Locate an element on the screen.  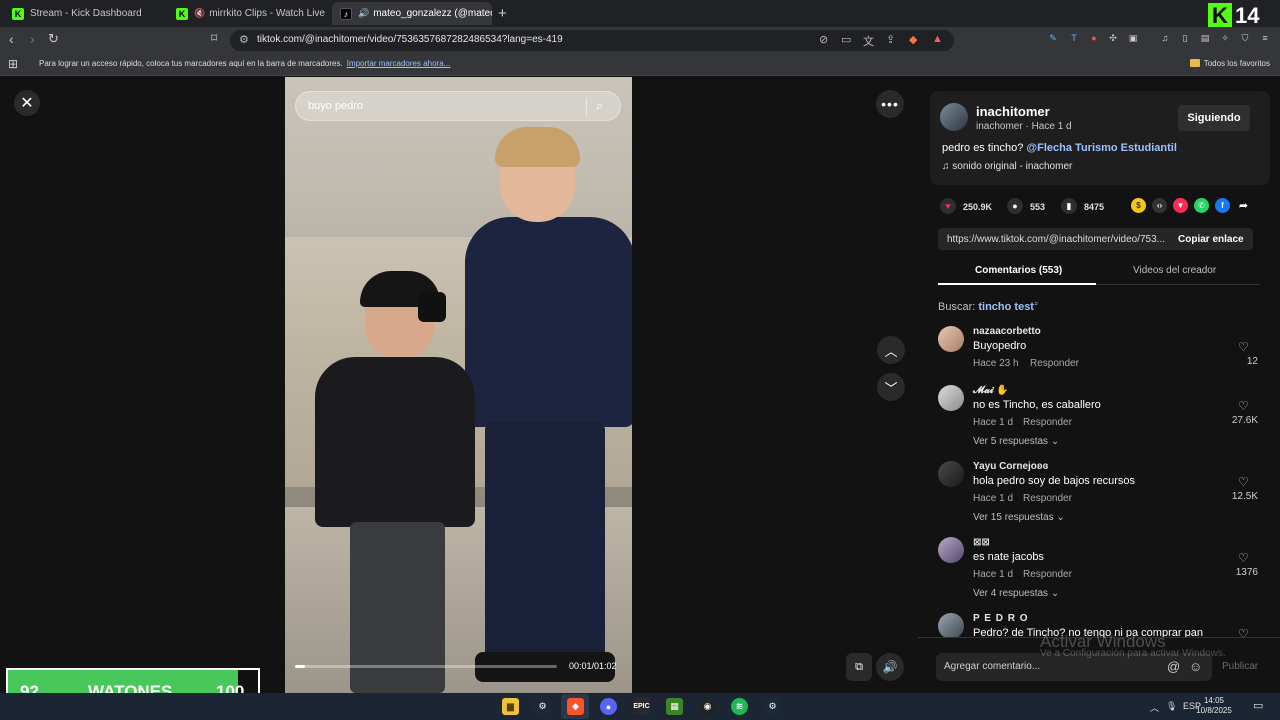
notification-icon: ▭ is located at coordinates (1258, 705).